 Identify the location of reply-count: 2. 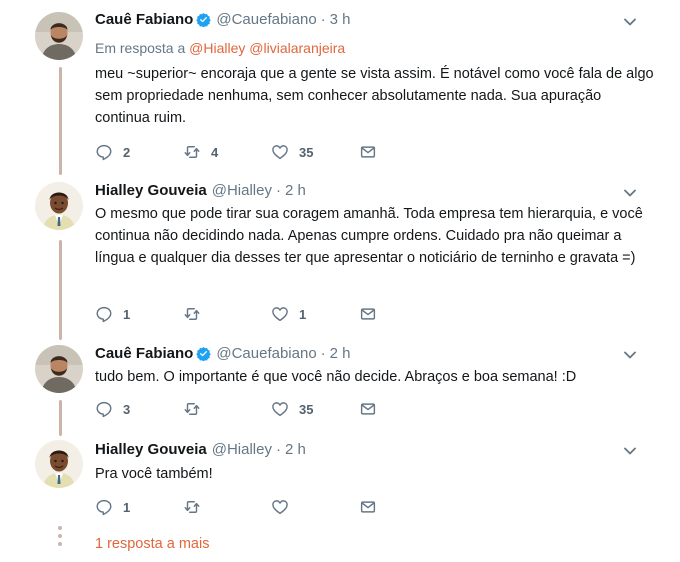
(127, 152).